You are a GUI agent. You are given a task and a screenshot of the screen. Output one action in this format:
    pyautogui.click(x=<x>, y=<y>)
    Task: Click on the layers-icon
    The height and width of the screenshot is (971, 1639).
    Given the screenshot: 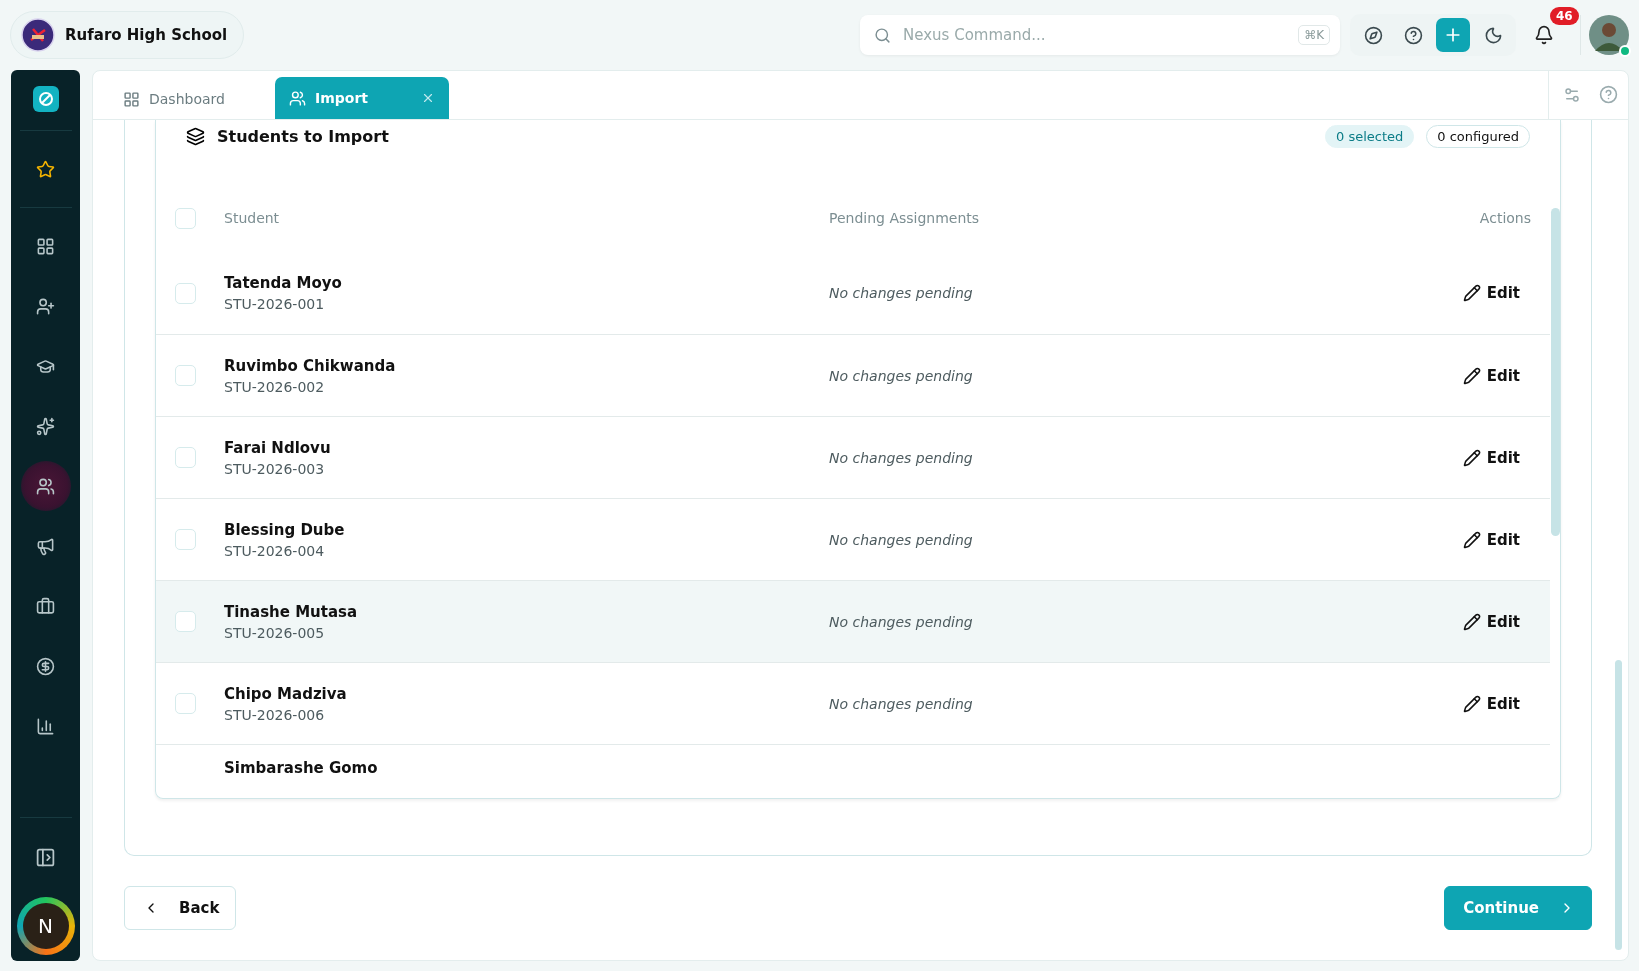 What is the action you would take?
    pyautogui.click(x=195, y=136)
    